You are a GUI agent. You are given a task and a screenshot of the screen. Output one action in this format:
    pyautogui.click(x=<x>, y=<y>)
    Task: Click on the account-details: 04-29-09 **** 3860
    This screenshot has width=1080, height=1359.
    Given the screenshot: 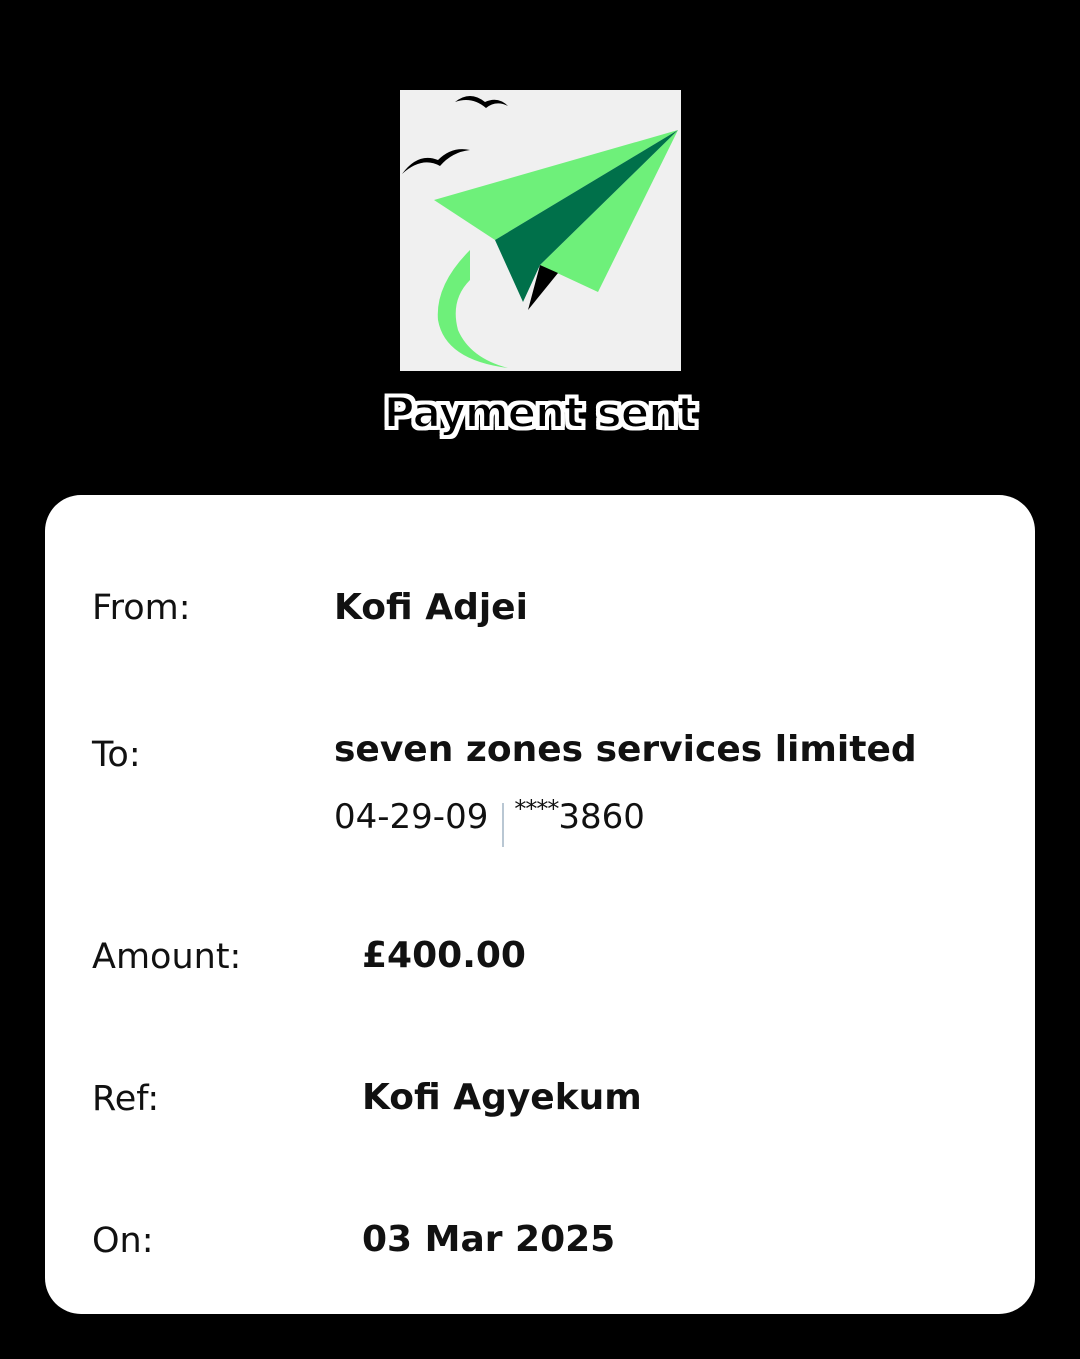 What is the action you would take?
    pyautogui.click(x=489, y=821)
    